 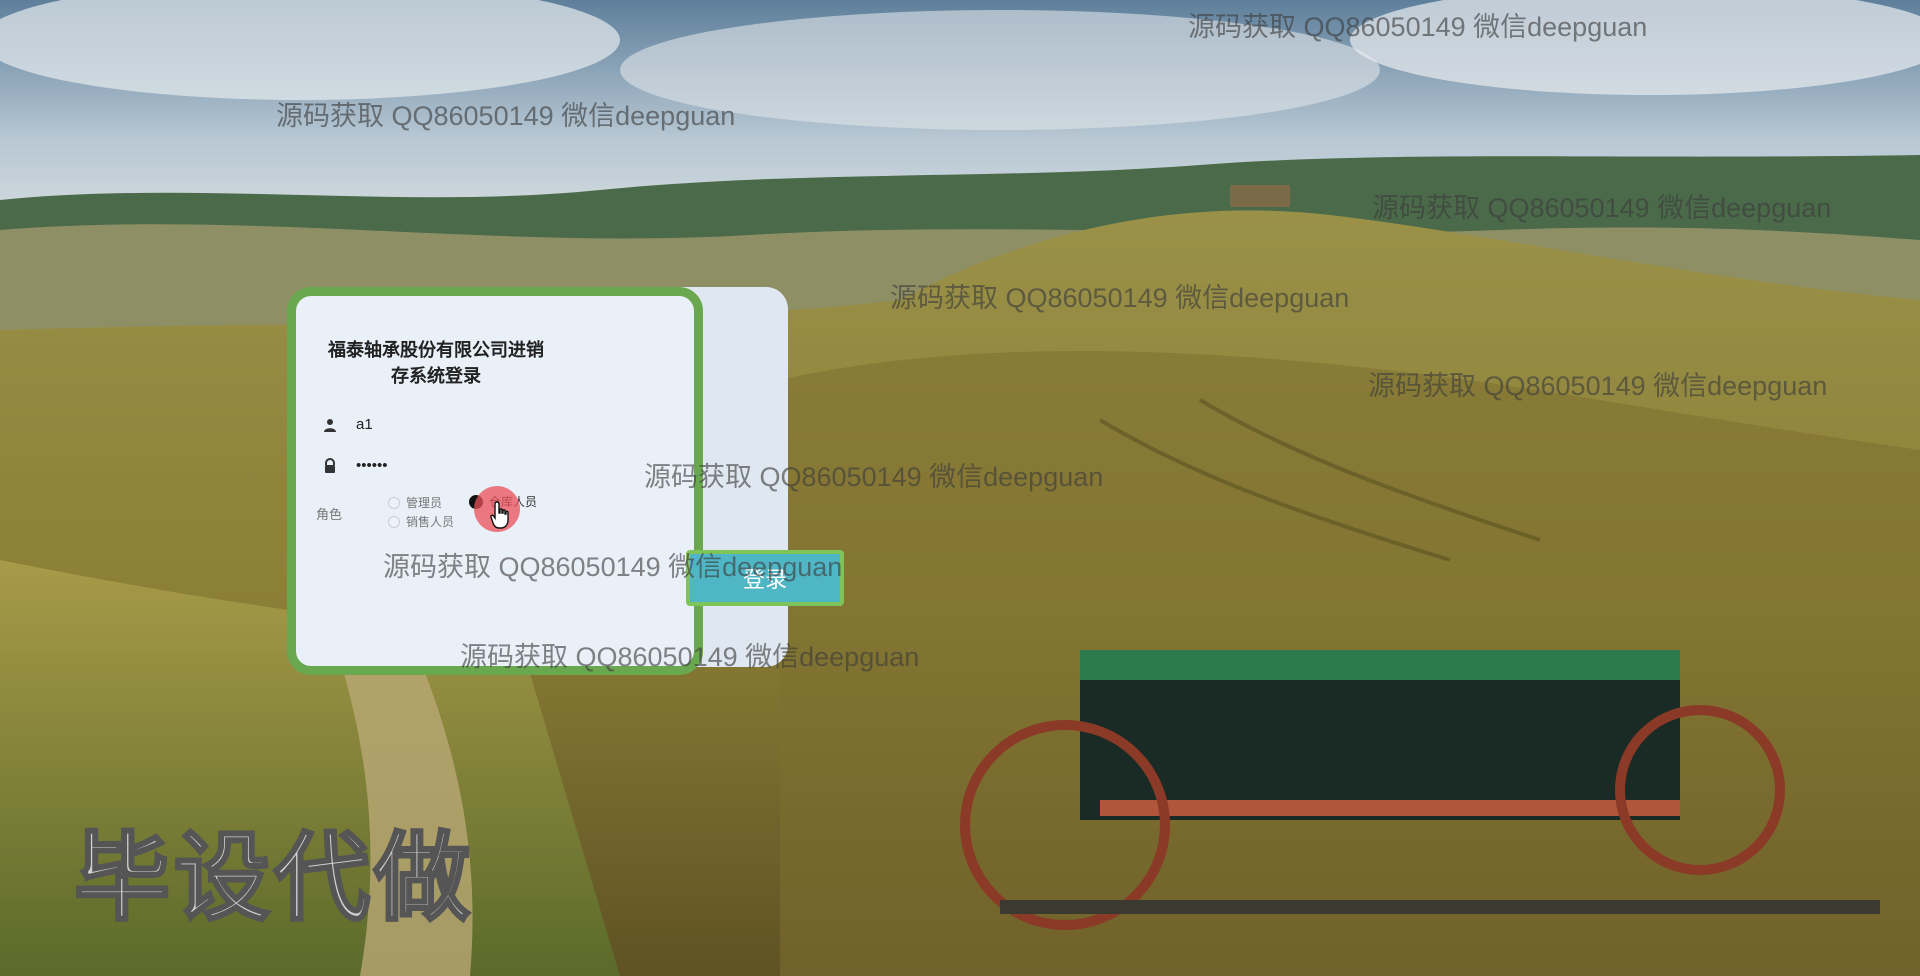 I want to click on role-radio-label: 销售人员, so click(x=430, y=522).